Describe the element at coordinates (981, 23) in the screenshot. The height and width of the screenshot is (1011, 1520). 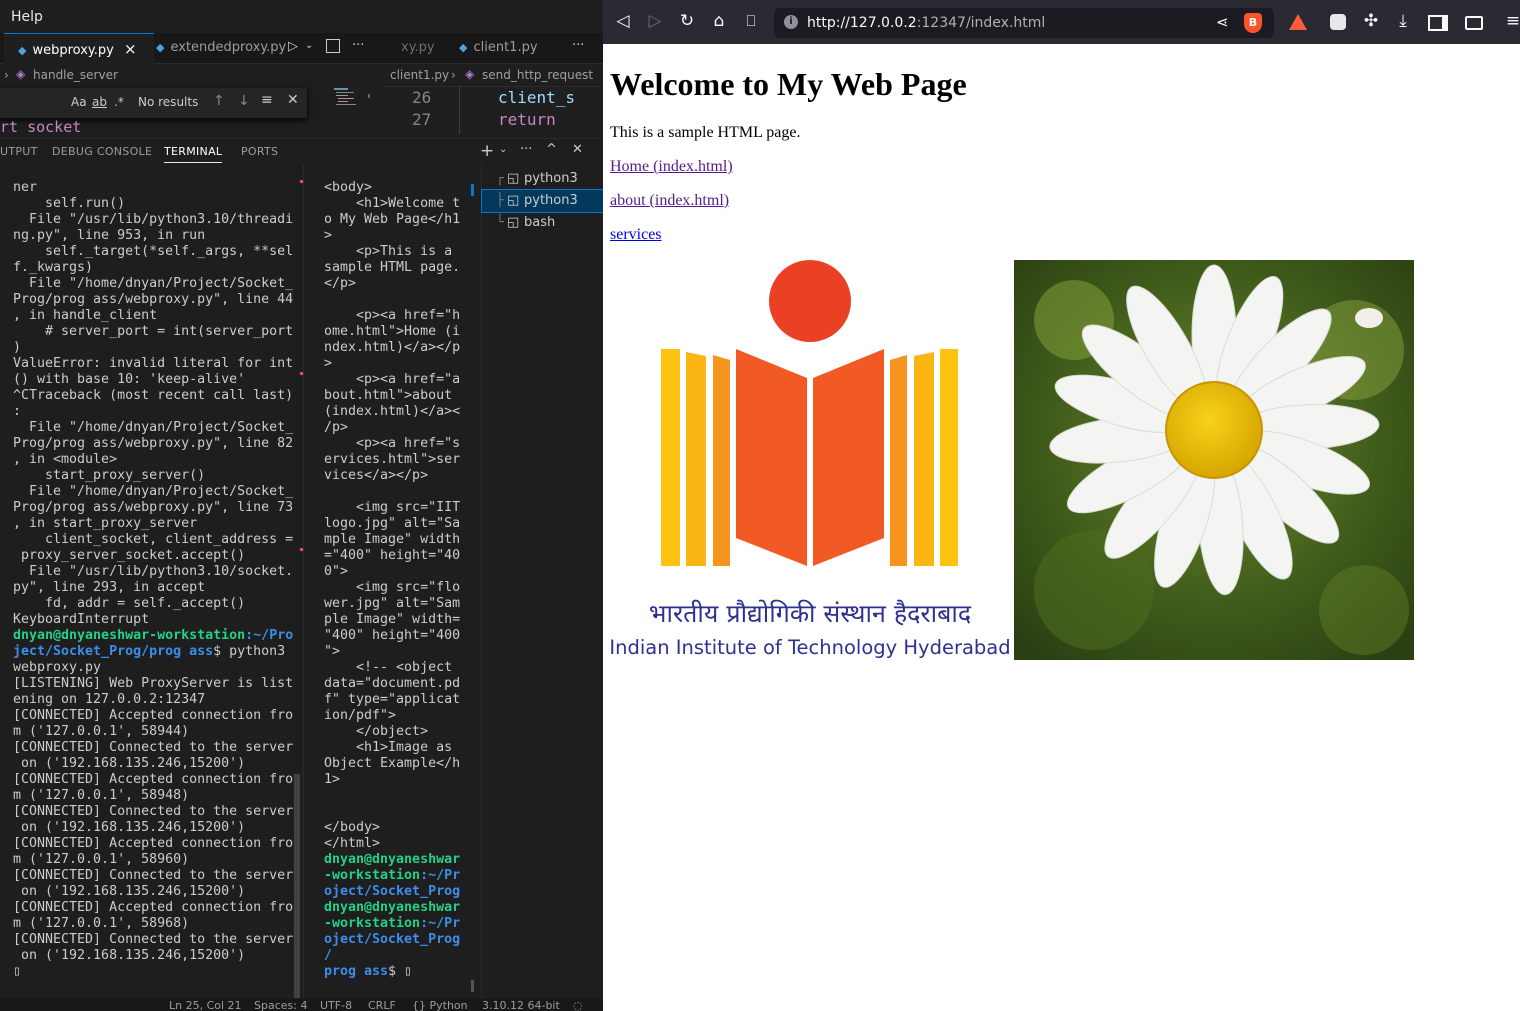
I see `url-path: :12347/index.html` at that location.